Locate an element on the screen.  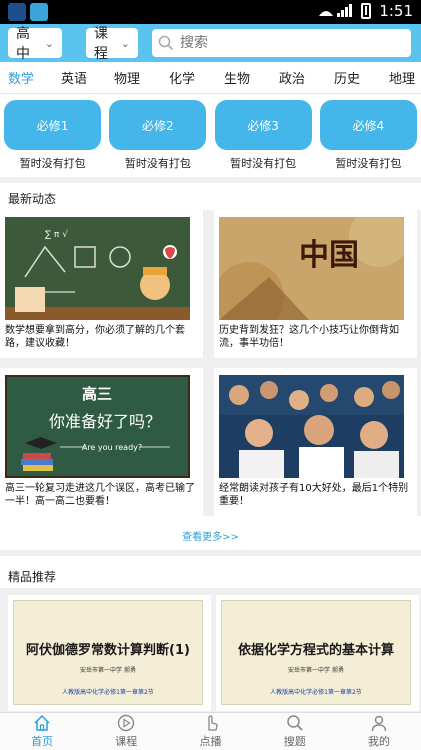
bottom-nav: 首页 课程 点播 搜题 我的 is located at coordinates (210, 731).